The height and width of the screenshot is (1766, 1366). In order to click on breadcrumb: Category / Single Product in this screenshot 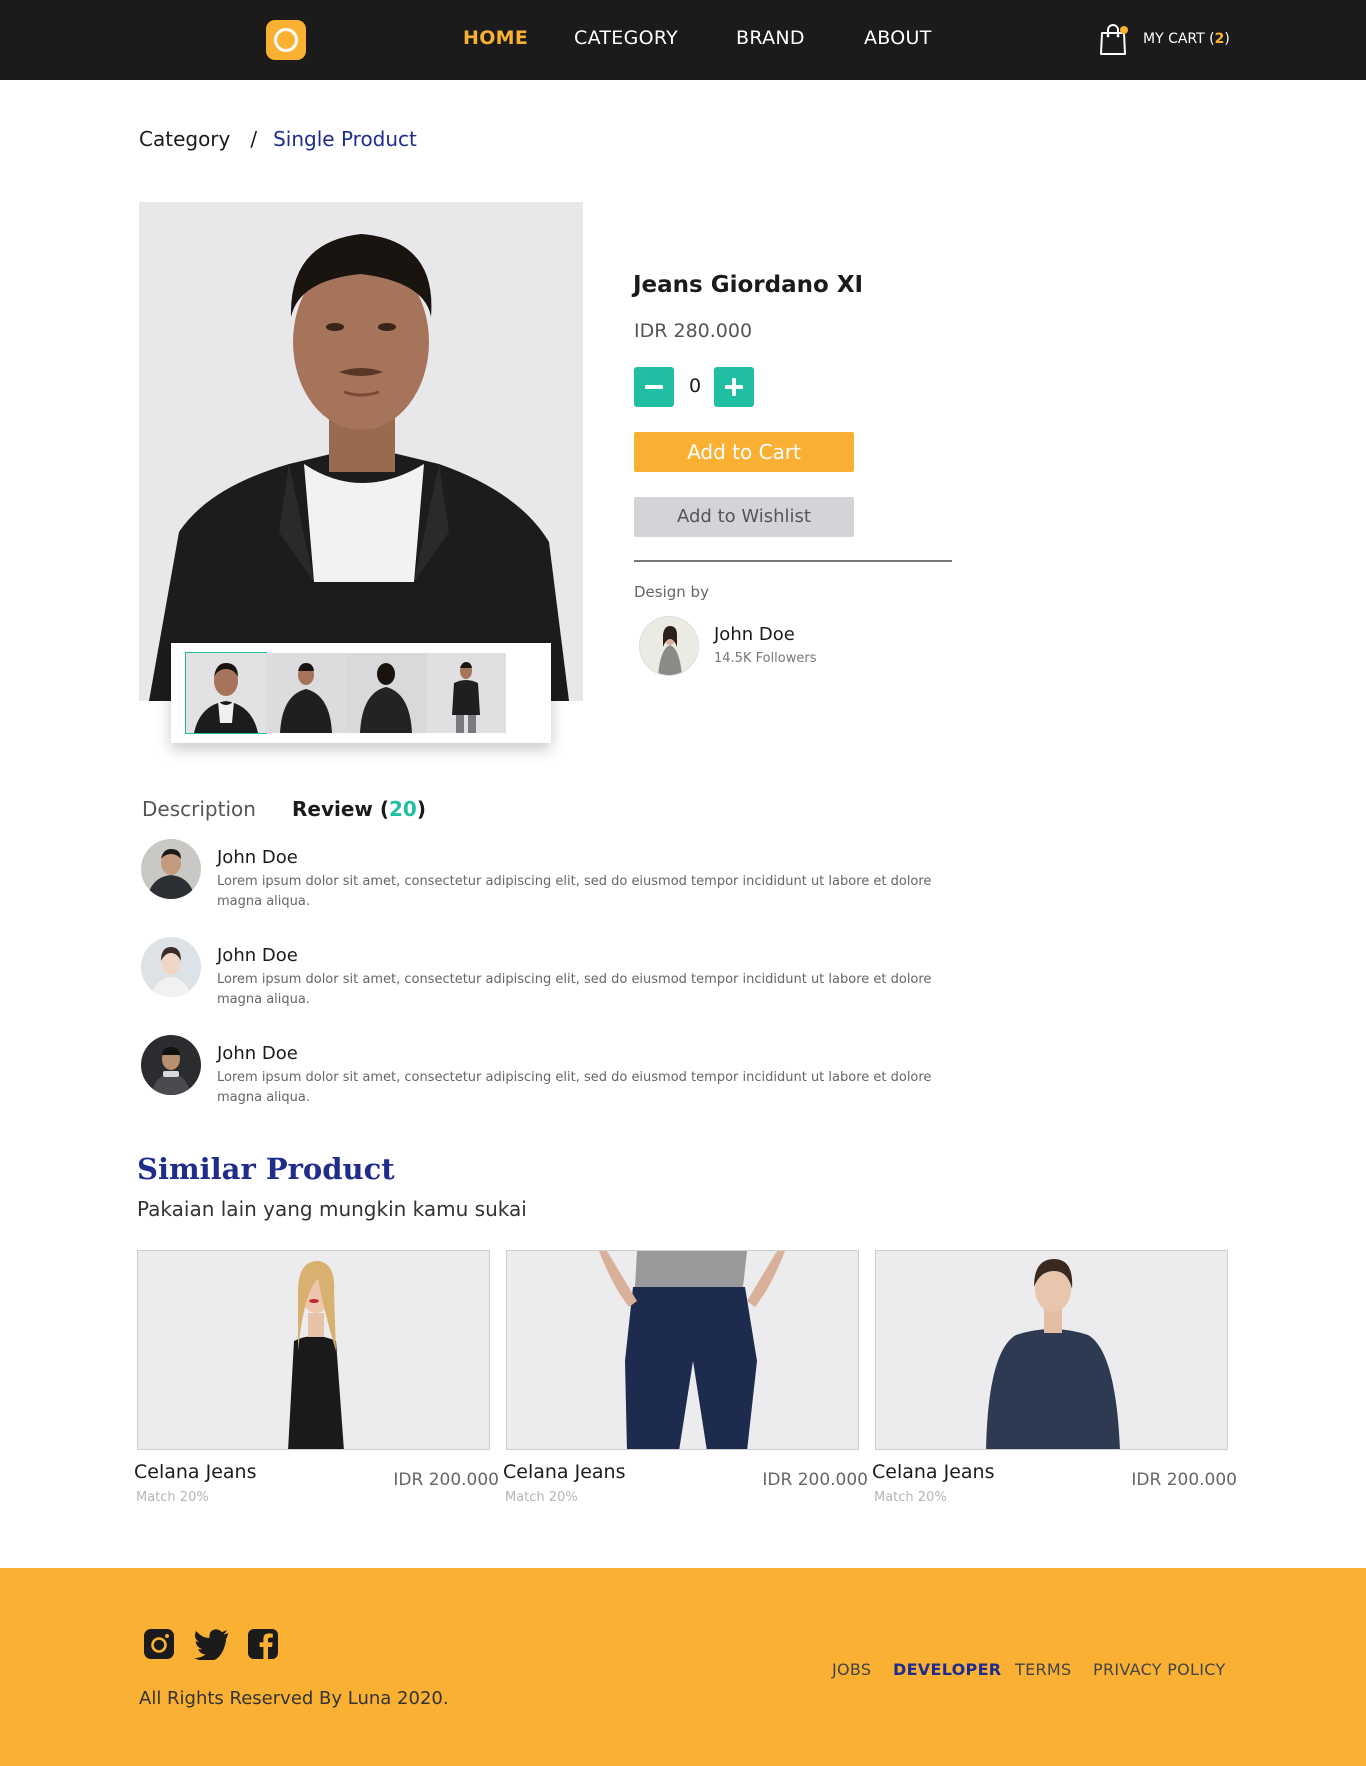, I will do `click(278, 139)`.